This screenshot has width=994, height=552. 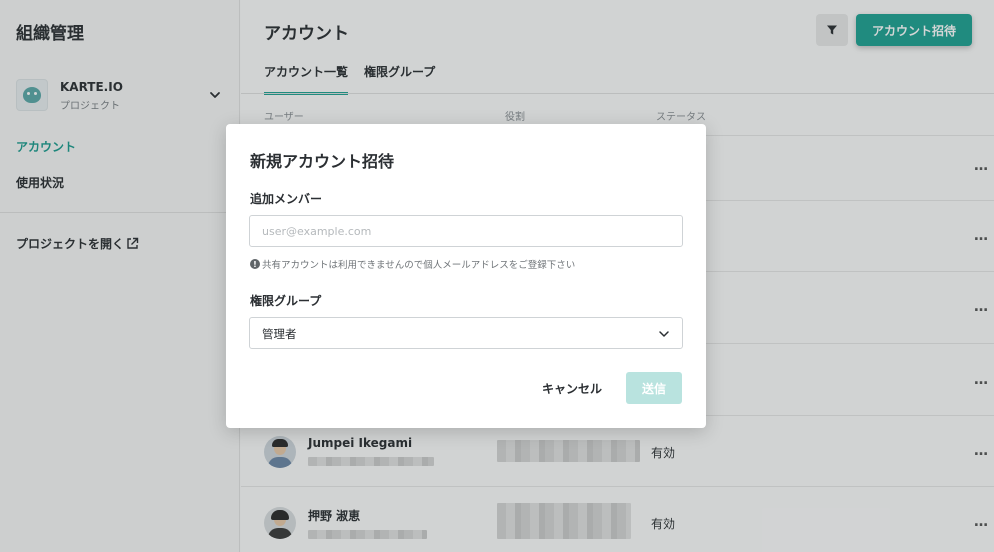 What do you see at coordinates (419, 265) in the screenshot?
I see `email-hint-text: 共有アカウントは利用できませんので個人メールアドレスをご登録下さい` at bounding box center [419, 265].